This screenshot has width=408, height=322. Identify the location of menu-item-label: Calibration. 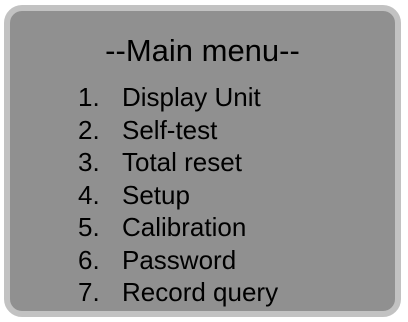
(184, 227).